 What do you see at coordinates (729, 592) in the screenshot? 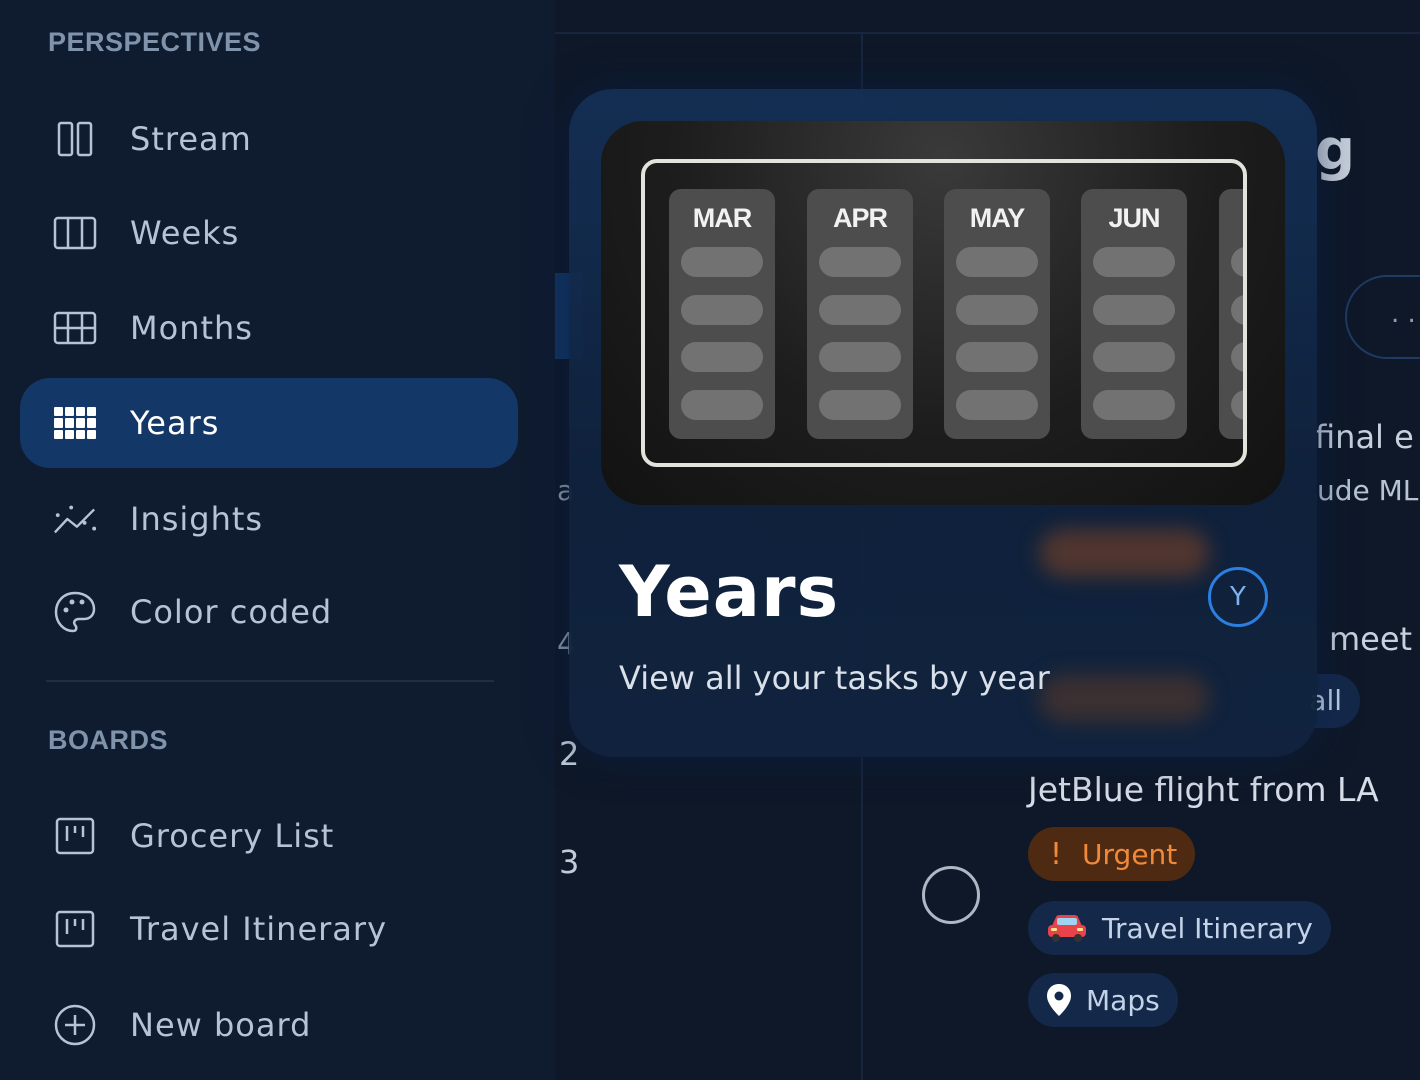
I see `tooltip-title: Years` at bounding box center [729, 592].